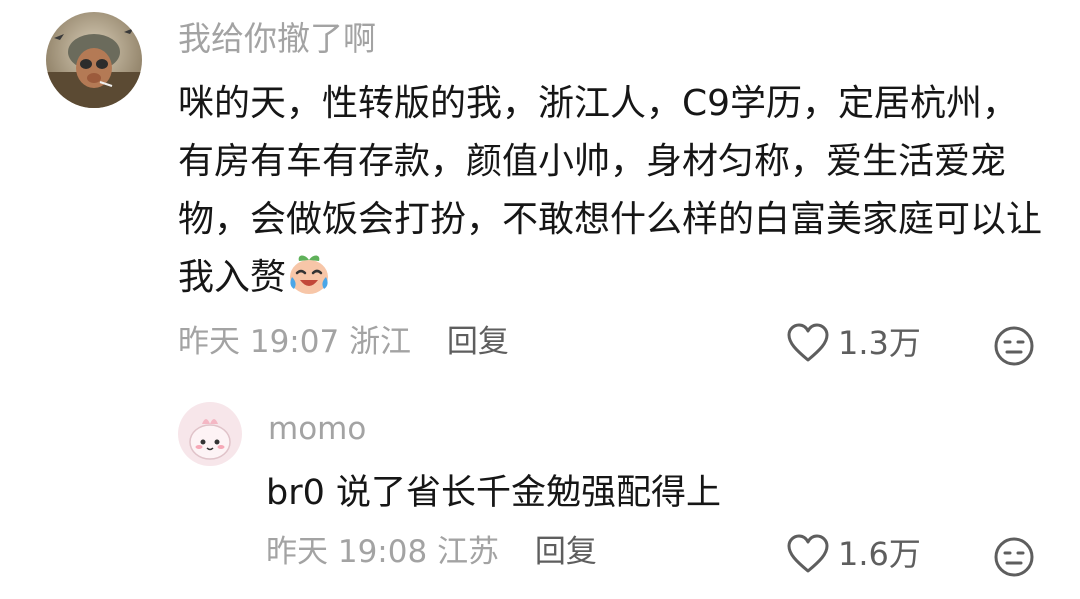 Image resolution: width=1080 pixels, height=599 pixels. I want to click on like-button: 1.6万, so click(853, 554).